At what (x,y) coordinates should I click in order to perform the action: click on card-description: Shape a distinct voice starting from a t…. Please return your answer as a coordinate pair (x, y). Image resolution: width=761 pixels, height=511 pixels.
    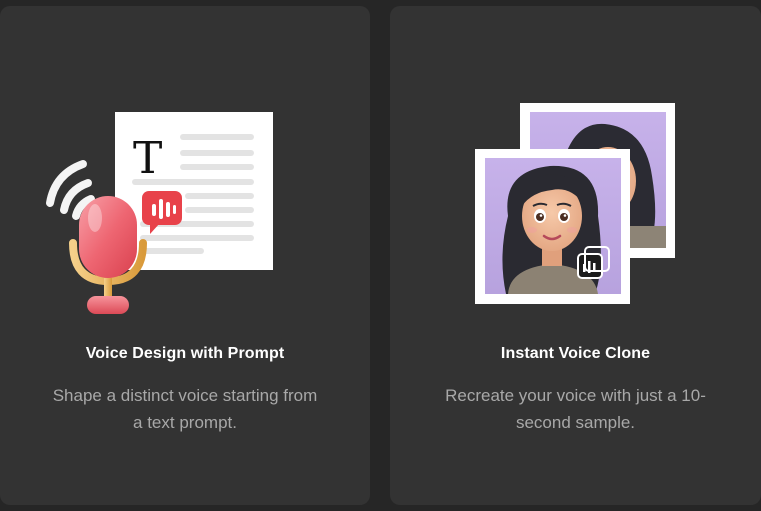
    Looking at the image, I should click on (185, 409).